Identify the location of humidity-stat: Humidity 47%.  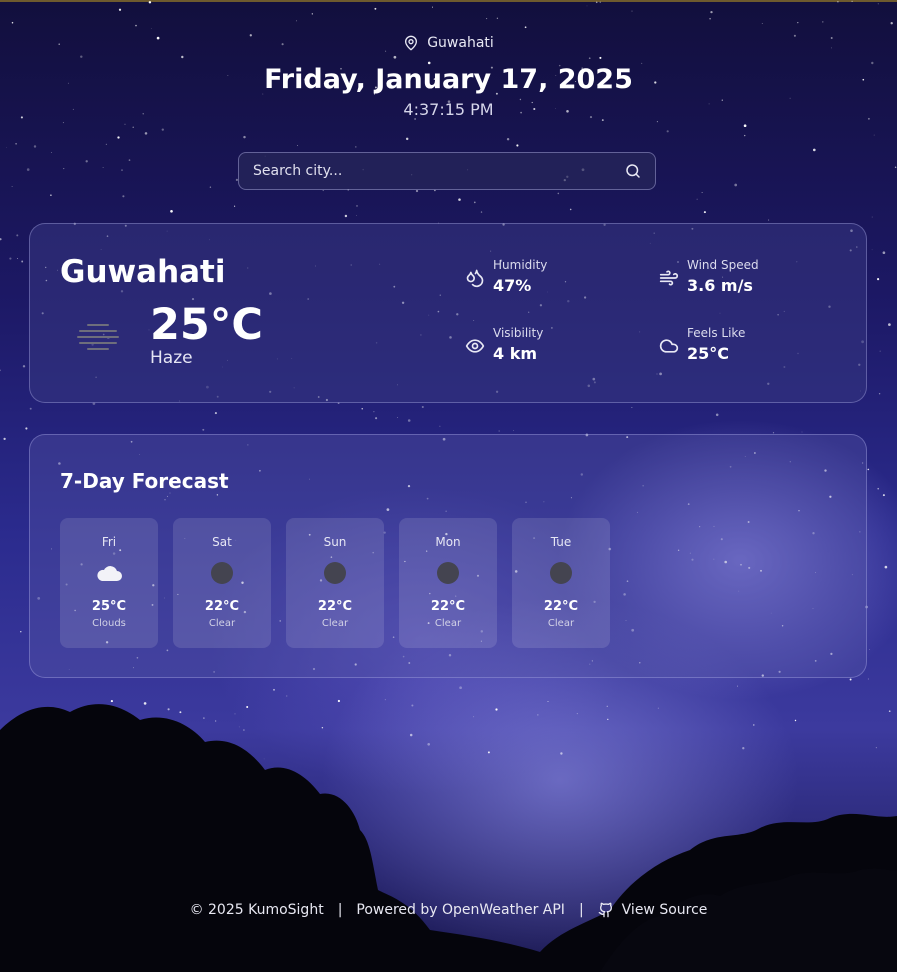
(506, 276).